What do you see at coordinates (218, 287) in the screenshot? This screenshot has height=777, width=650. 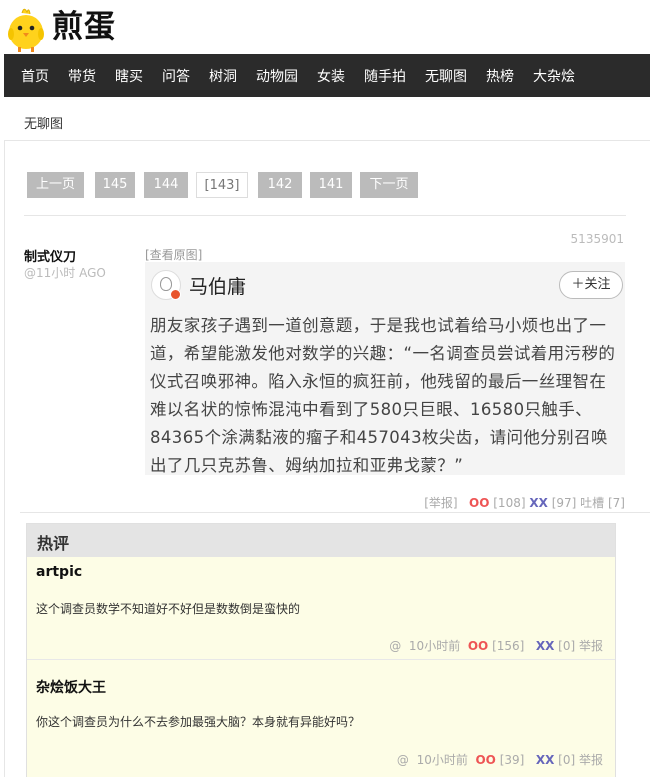 I see `weibo-username: 马伯庸` at bounding box center [218, 287].